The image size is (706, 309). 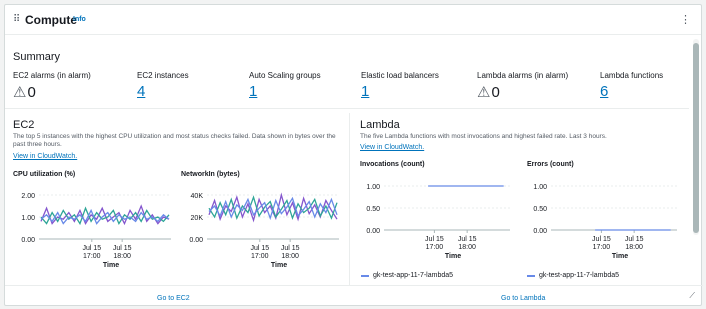 I want to click on metric-label: Lambda functions, so click(x=632, y=75).